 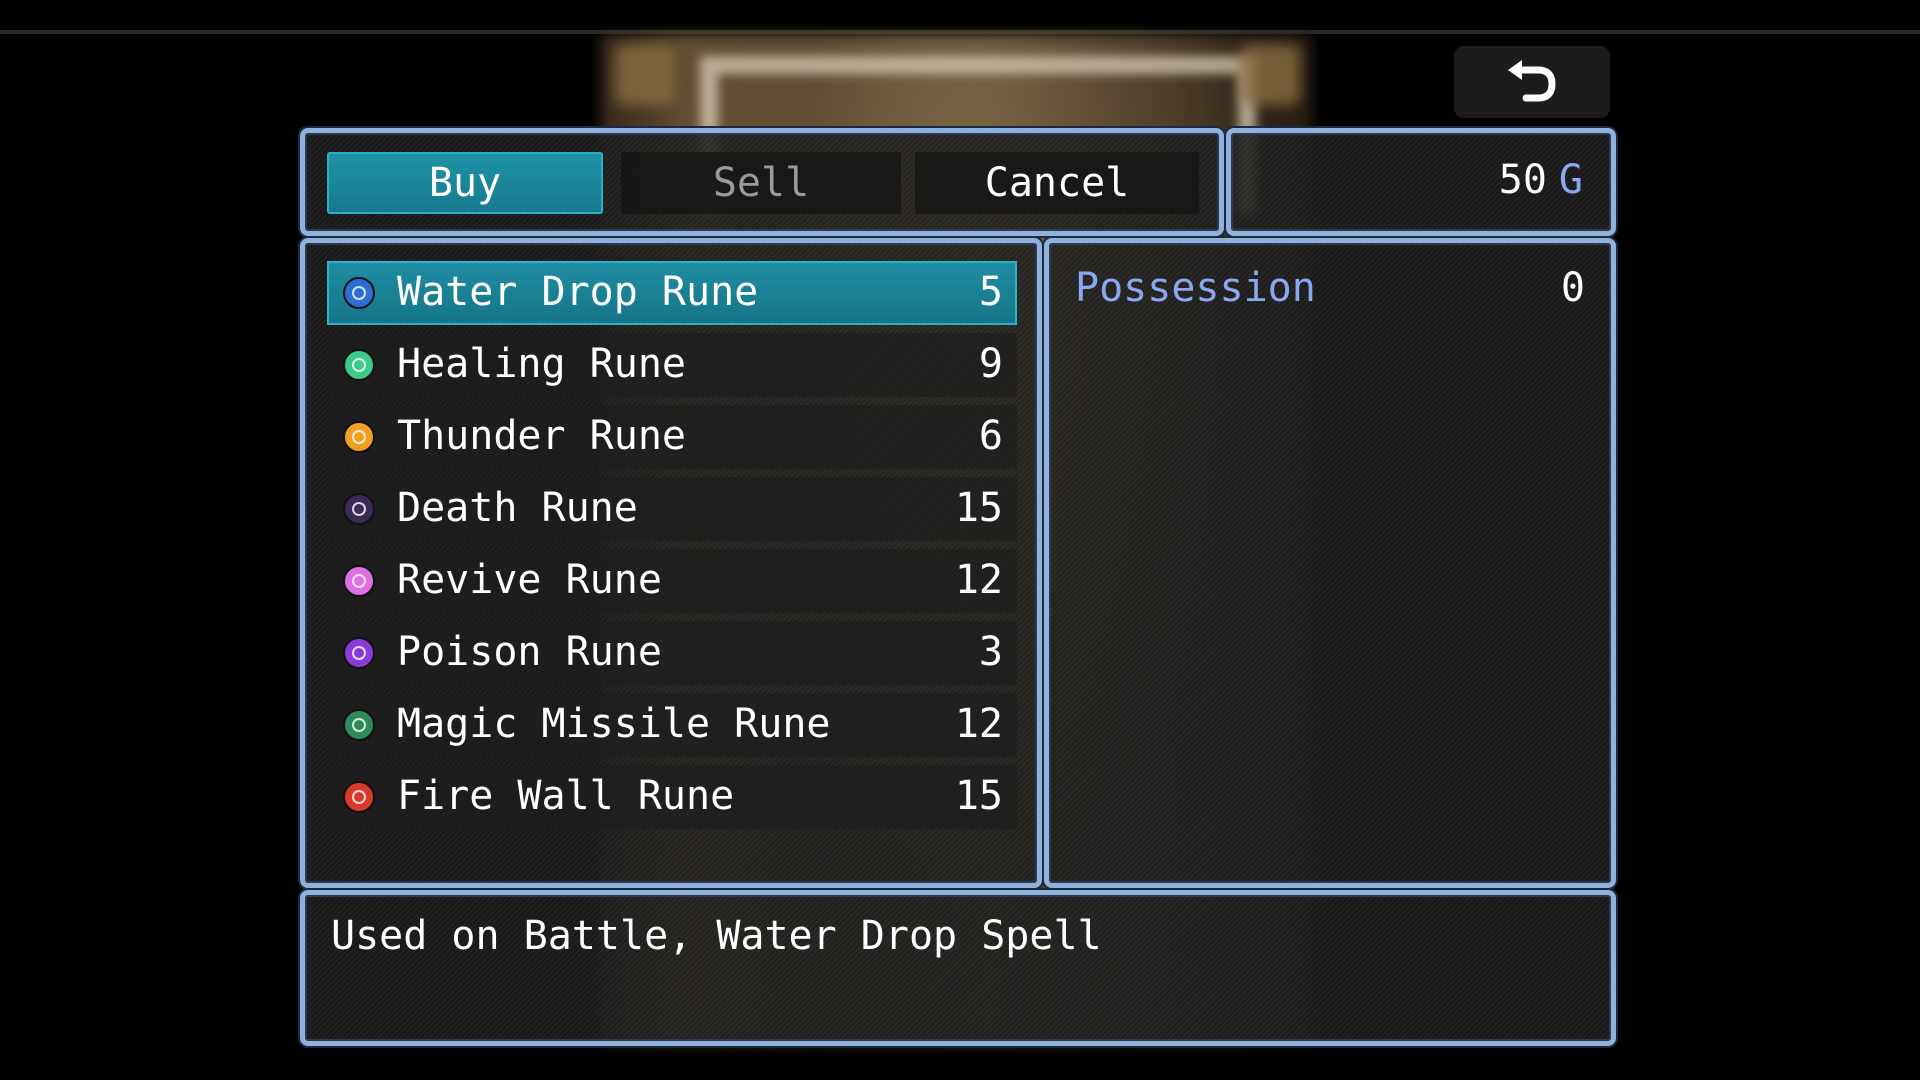 I want to click on item-row: Fire Wall Rune 15, so click(x=672, y=797).